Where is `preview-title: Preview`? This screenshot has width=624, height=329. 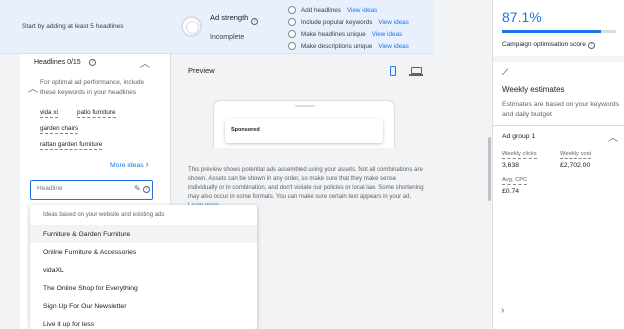
preview-title: Preview is located at coordinates (201, 70).